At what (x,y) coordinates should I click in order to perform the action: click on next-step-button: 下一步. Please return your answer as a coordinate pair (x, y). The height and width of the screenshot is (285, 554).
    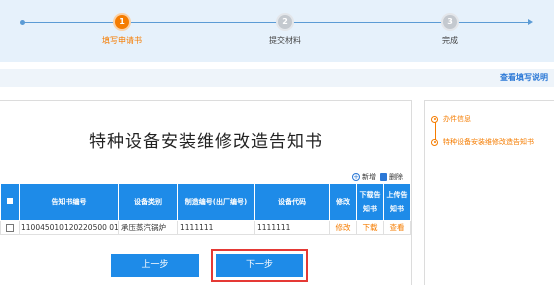
    Looking at the image, I should click on (259, 265).